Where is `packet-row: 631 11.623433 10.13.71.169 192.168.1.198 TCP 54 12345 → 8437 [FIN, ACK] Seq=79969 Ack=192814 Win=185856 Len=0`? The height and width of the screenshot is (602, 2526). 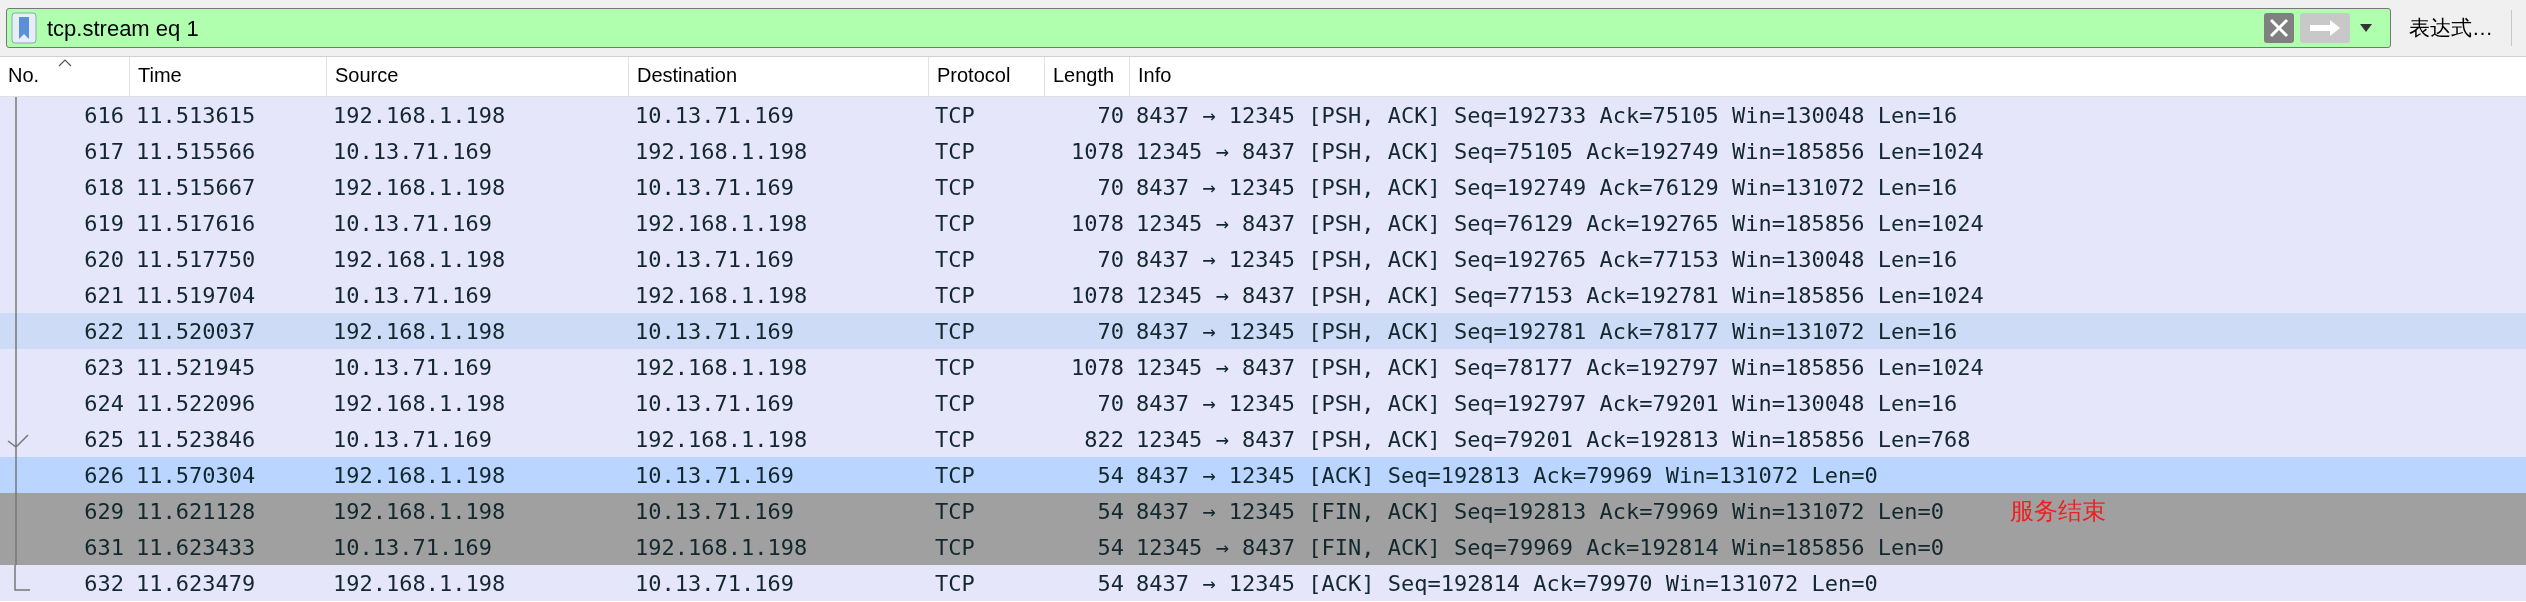
packet-row: 631 11.623433 10.13.71.169 192.168.1.198 TCP 54 12345 → 8437 [FIN, ACK] Seq=79969 Ack=192814 Win=185856 Len=0 is located at coordinates (1263, 547).